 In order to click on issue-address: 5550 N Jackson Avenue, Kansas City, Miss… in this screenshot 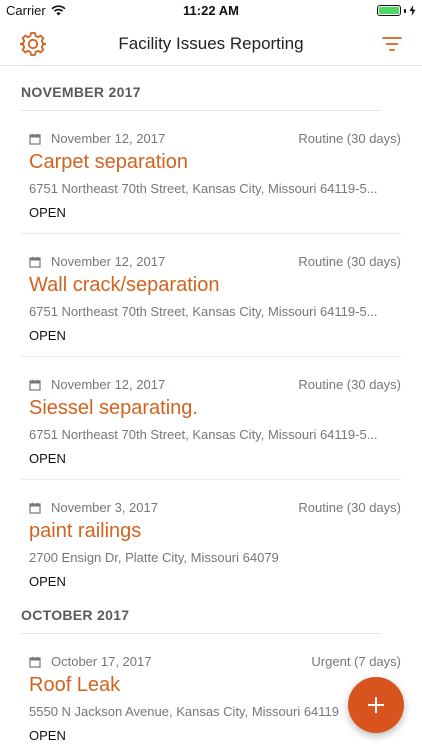, I will do `click(184, 711)`.